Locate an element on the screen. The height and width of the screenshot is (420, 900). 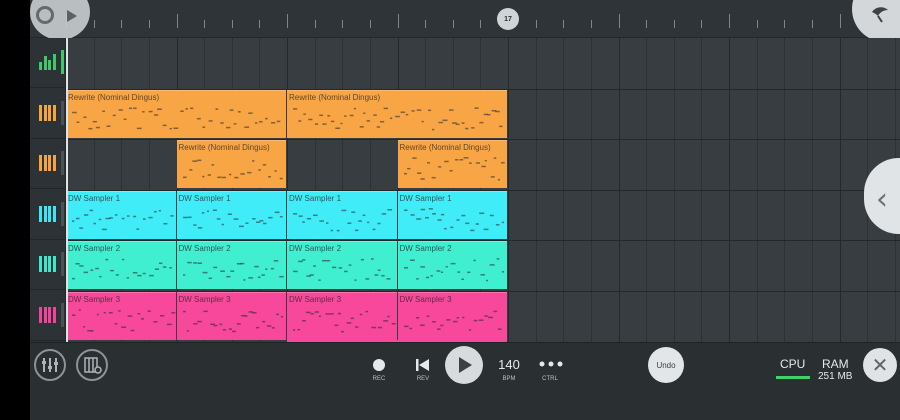
piano-settings-button is located at coordinates (92, 365).